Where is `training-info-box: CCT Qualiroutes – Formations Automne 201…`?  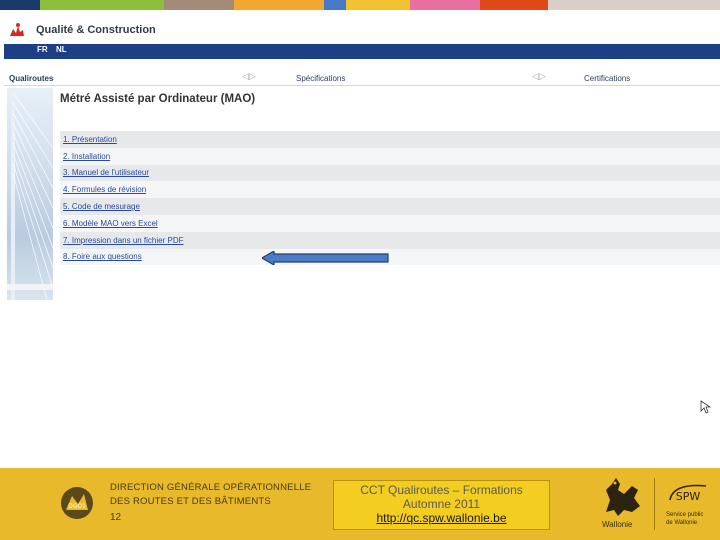
training-info-box: CCT Qualiroutes – Formations Automne 201… is located at coordinates (441, 505).